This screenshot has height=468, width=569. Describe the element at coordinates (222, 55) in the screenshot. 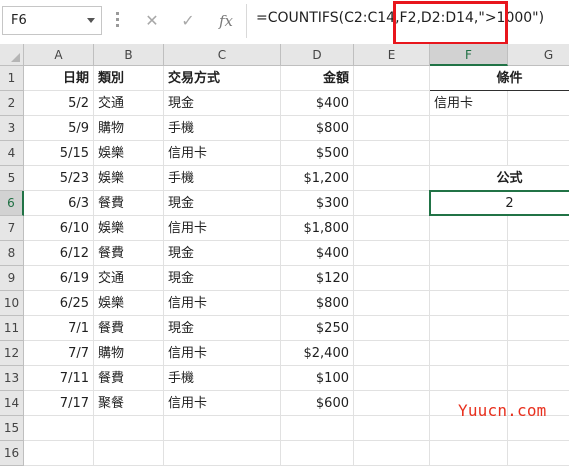

I see `column-header-c: C` at that location.